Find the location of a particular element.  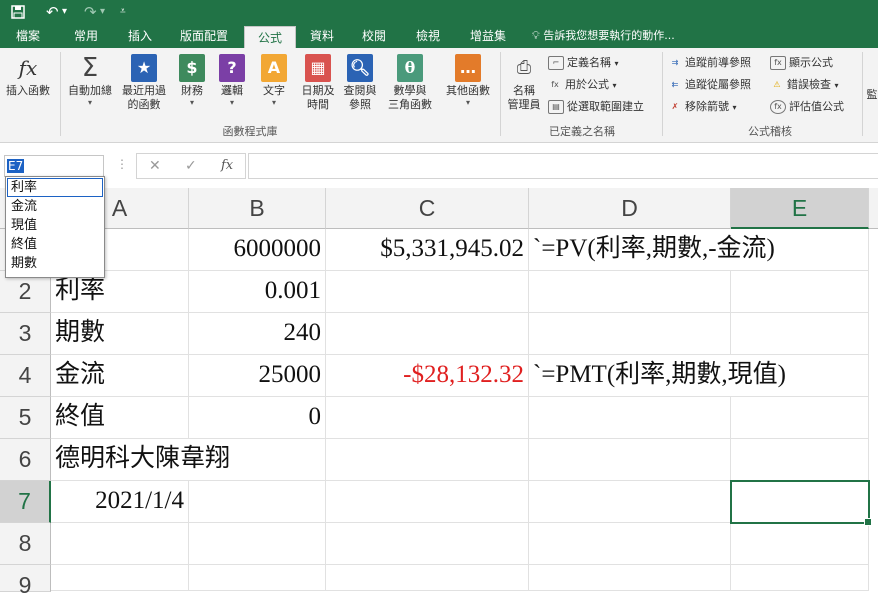

cell-b4: 25000 is located at coordinates (257, 376).